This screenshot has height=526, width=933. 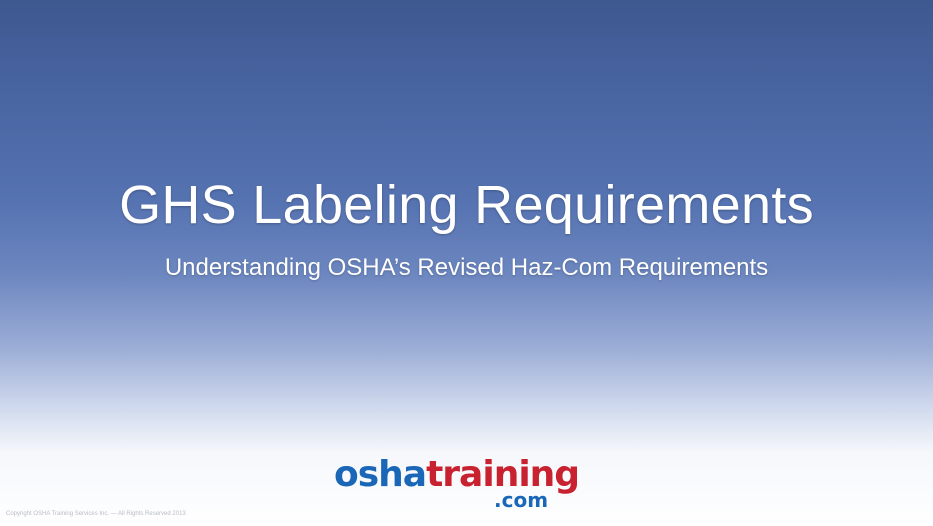 What do you see at coordinates (380, 474) in the screenshot?
I see `logo-osha-text: osha` at bounding box center [380, 474].